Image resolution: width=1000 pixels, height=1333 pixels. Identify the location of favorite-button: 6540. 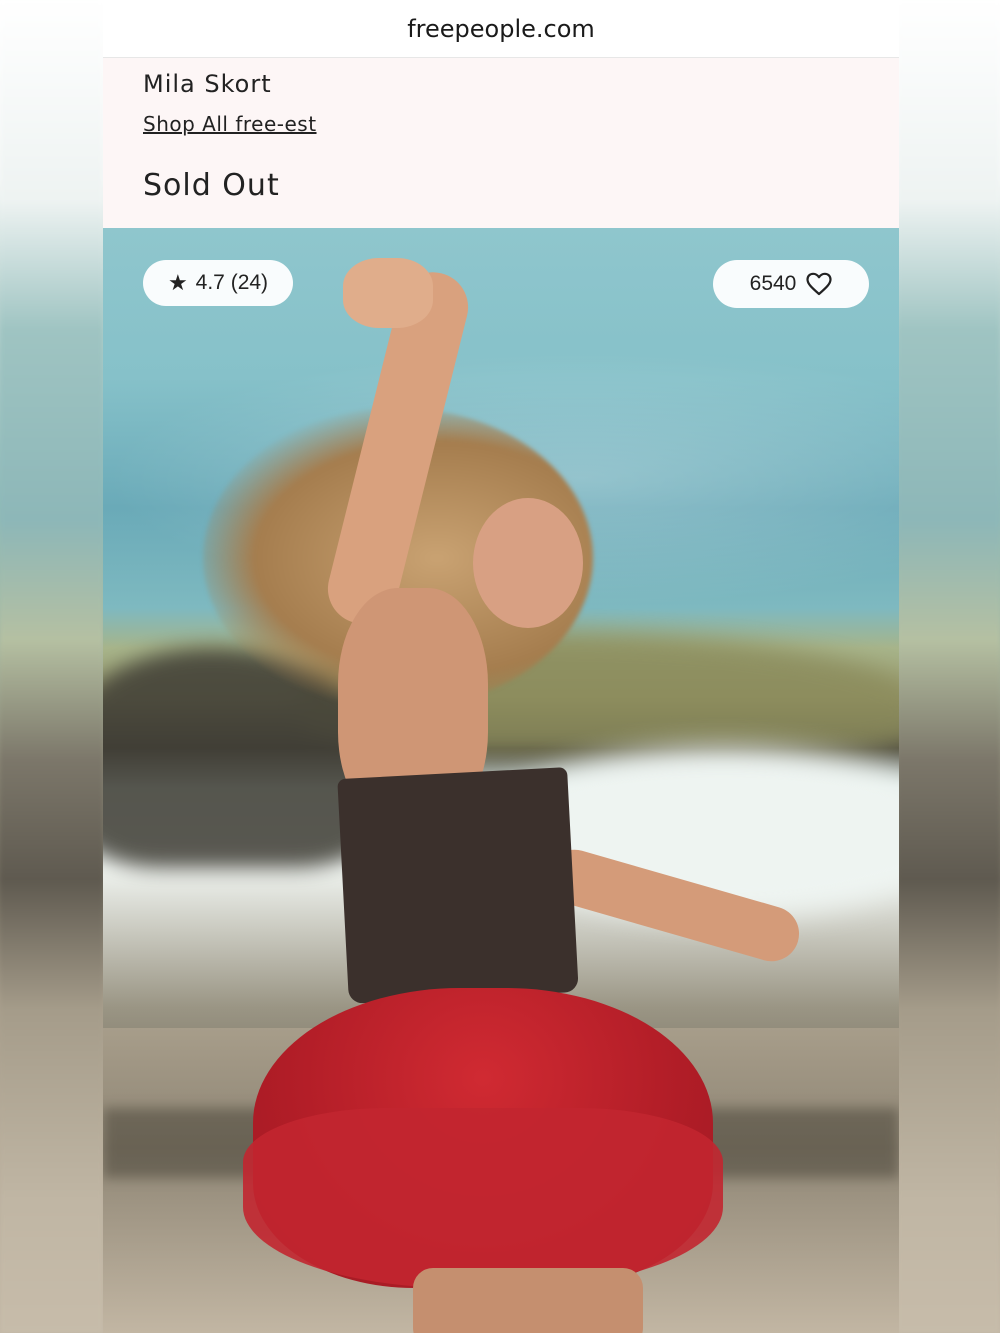
(791, 284).